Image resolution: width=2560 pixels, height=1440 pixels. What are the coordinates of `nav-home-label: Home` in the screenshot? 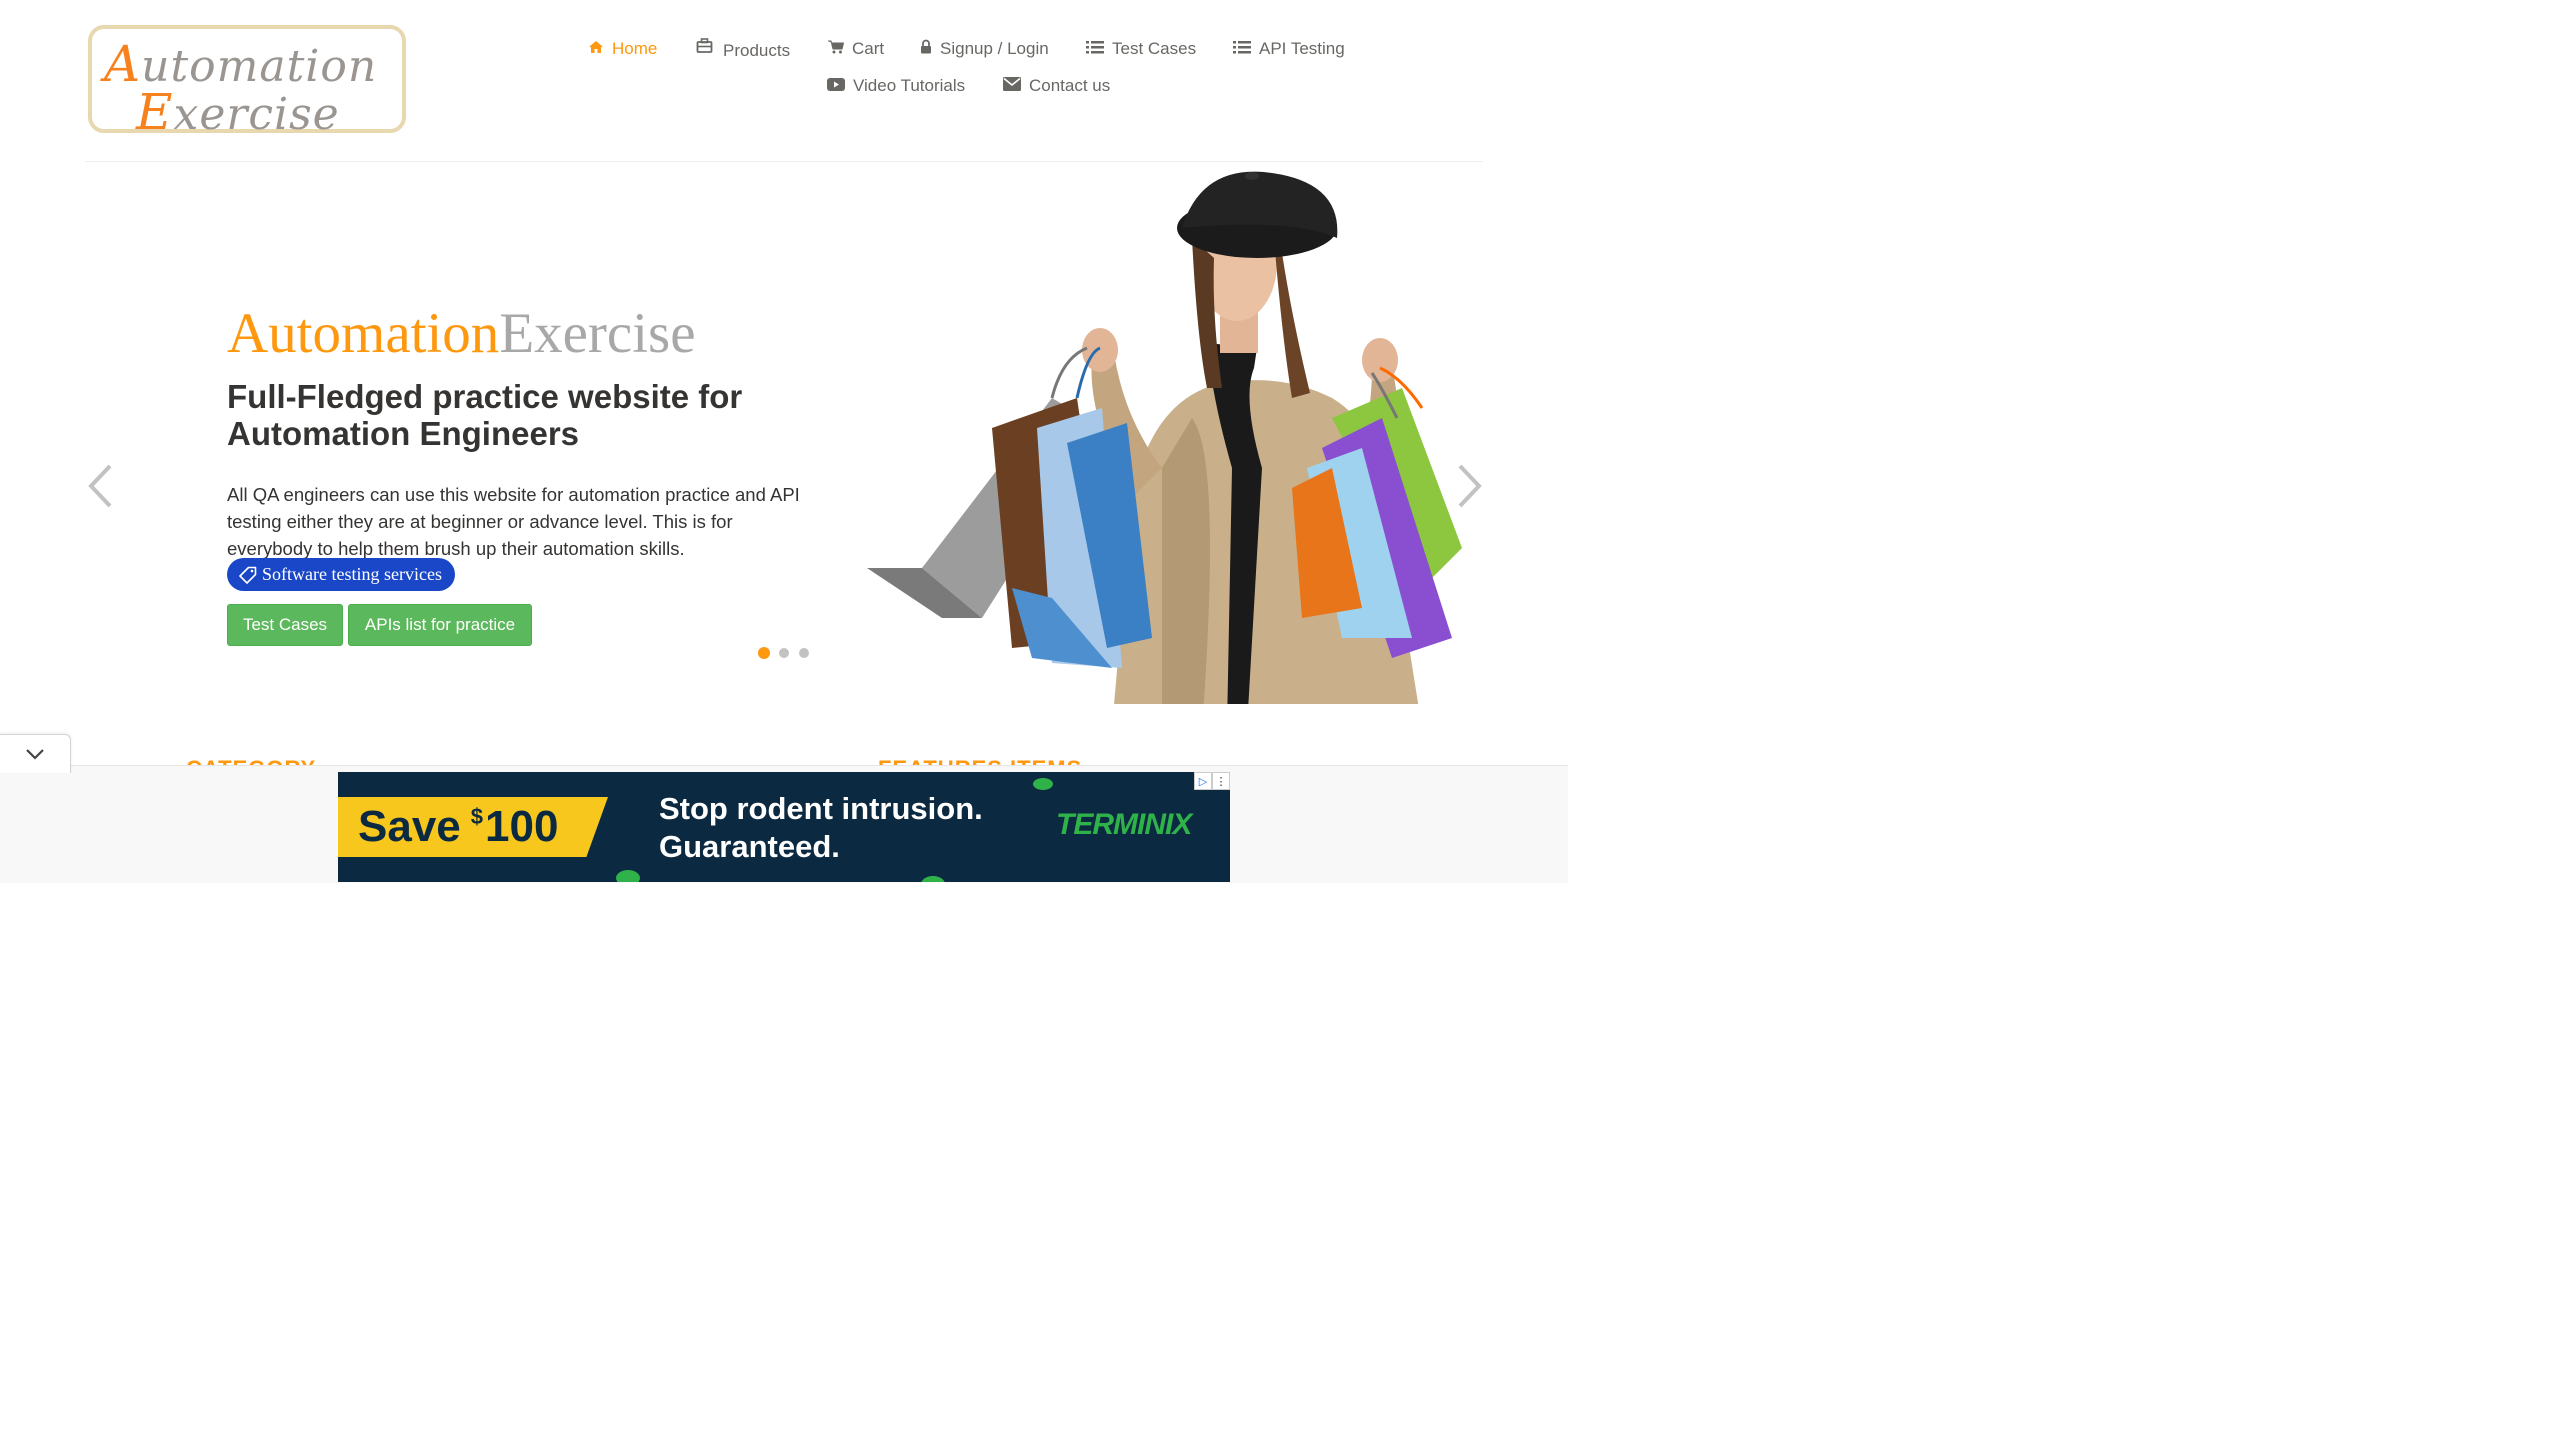 It's located at (635, 48).